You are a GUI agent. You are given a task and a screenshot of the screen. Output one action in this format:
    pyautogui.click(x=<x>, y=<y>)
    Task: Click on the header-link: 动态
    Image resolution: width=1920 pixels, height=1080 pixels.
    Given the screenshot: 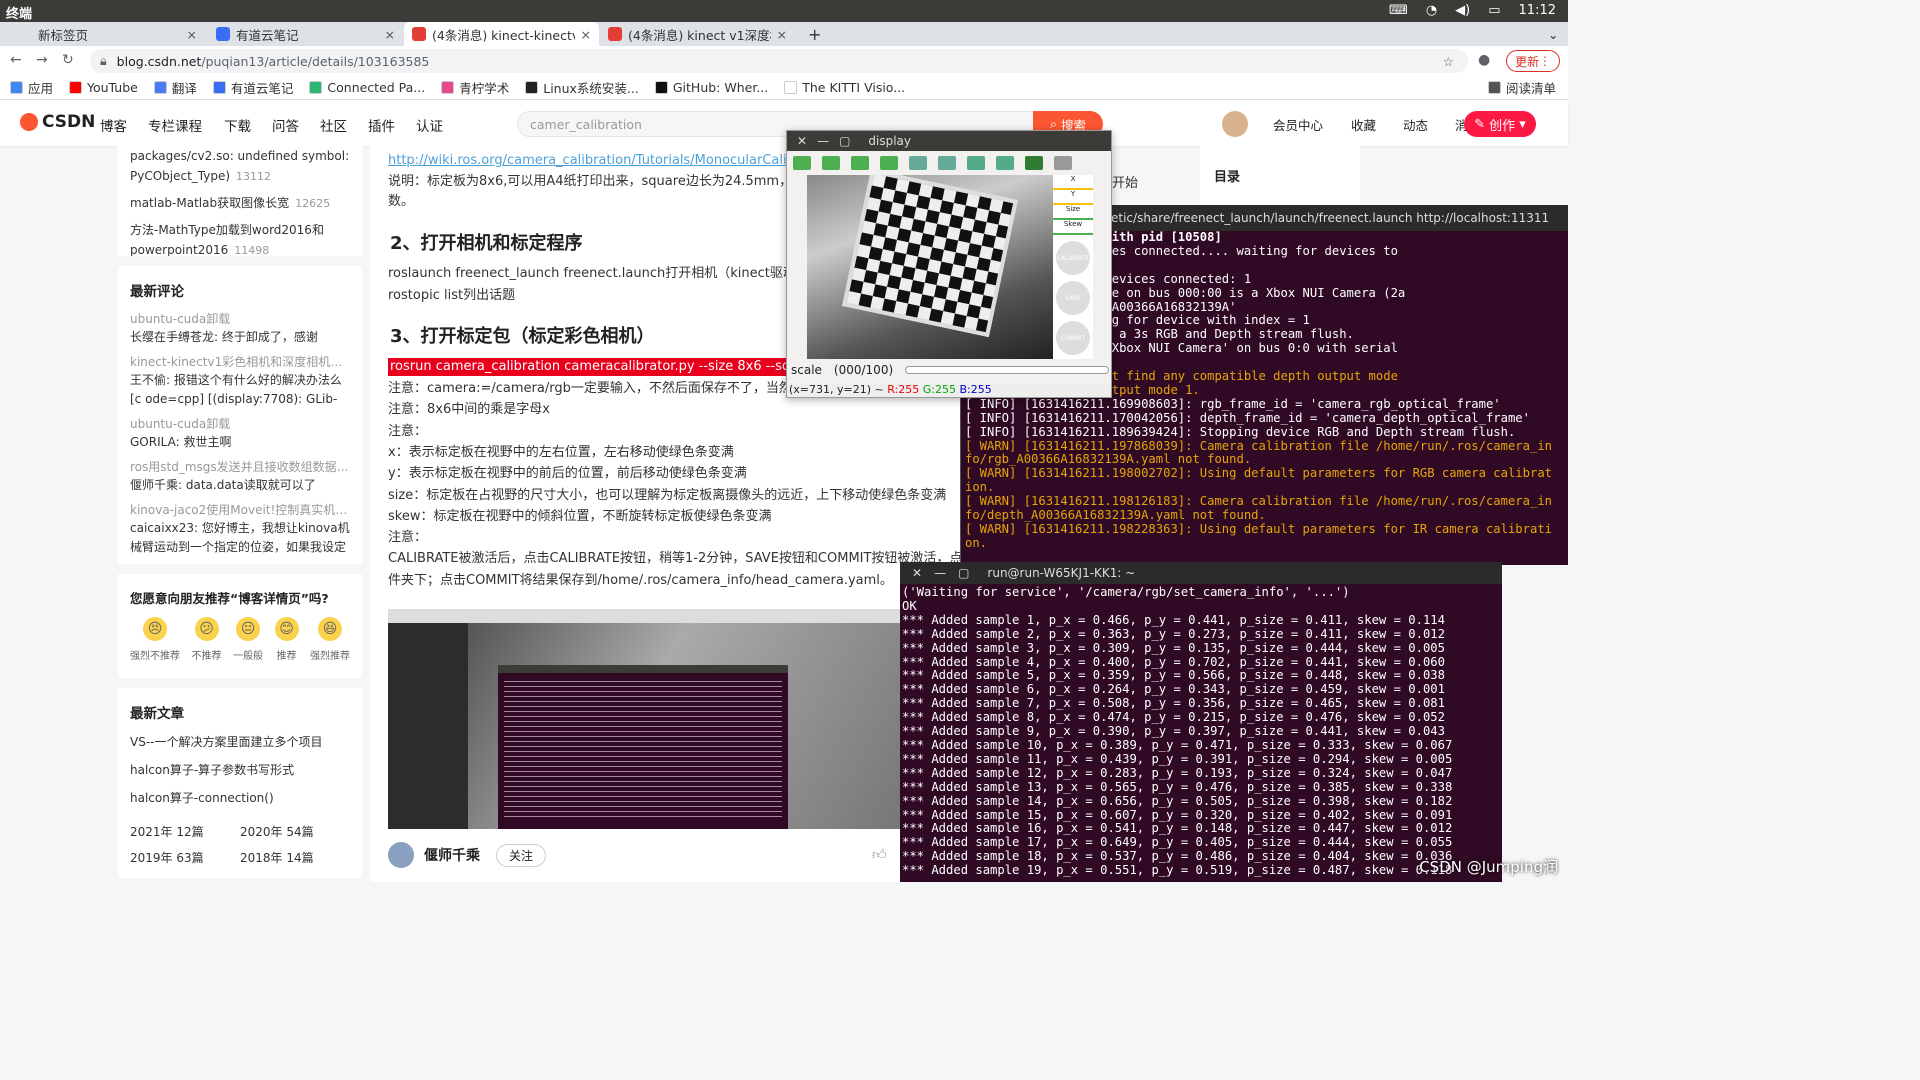 What is the action you would take?
    pyautogui.click(x=1415, y=124)
    